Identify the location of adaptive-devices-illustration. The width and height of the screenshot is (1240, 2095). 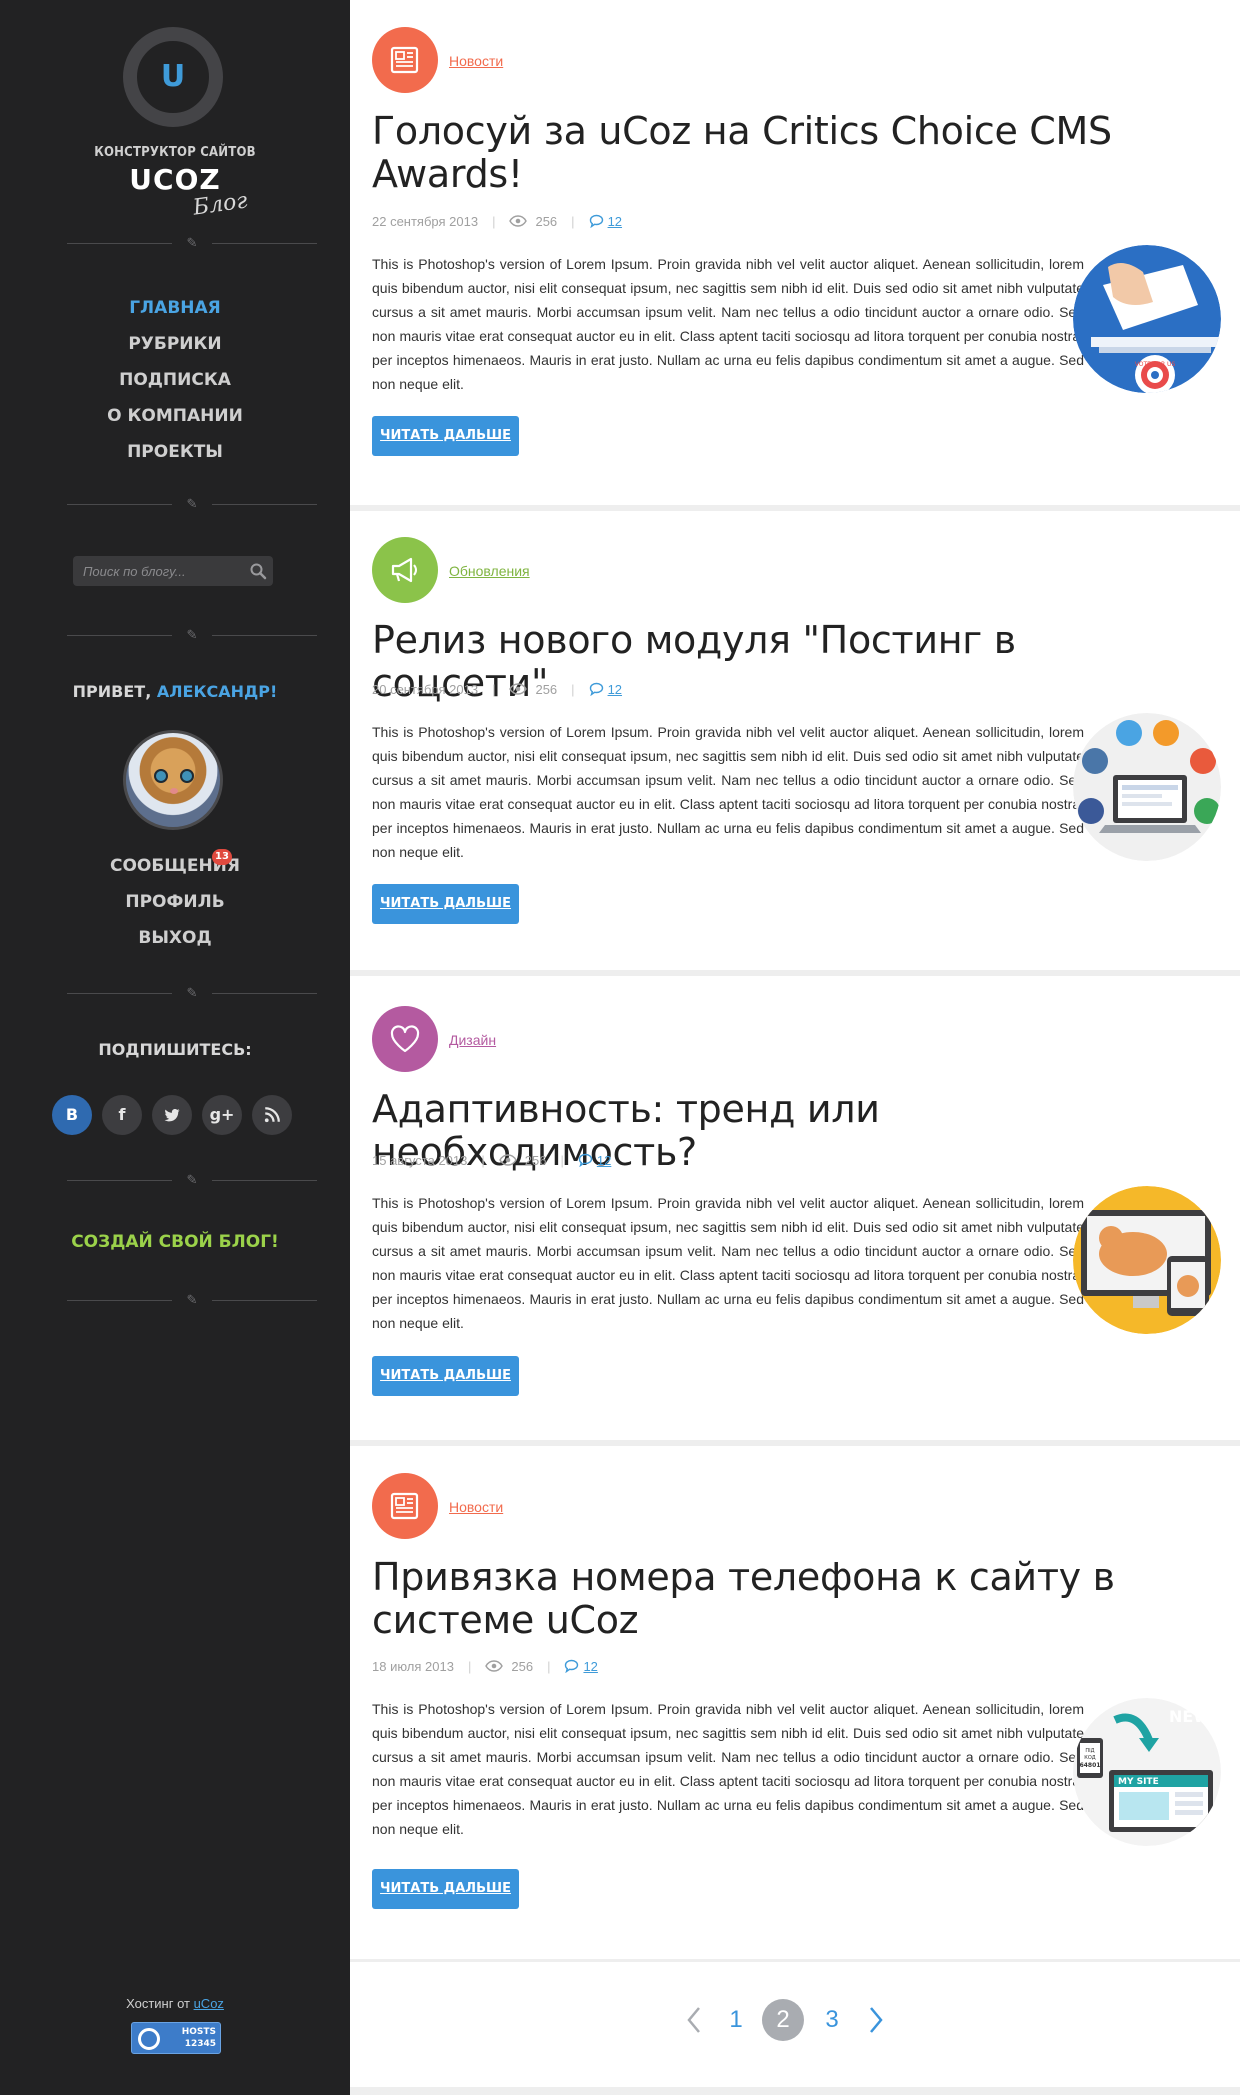
(1147, 1260).